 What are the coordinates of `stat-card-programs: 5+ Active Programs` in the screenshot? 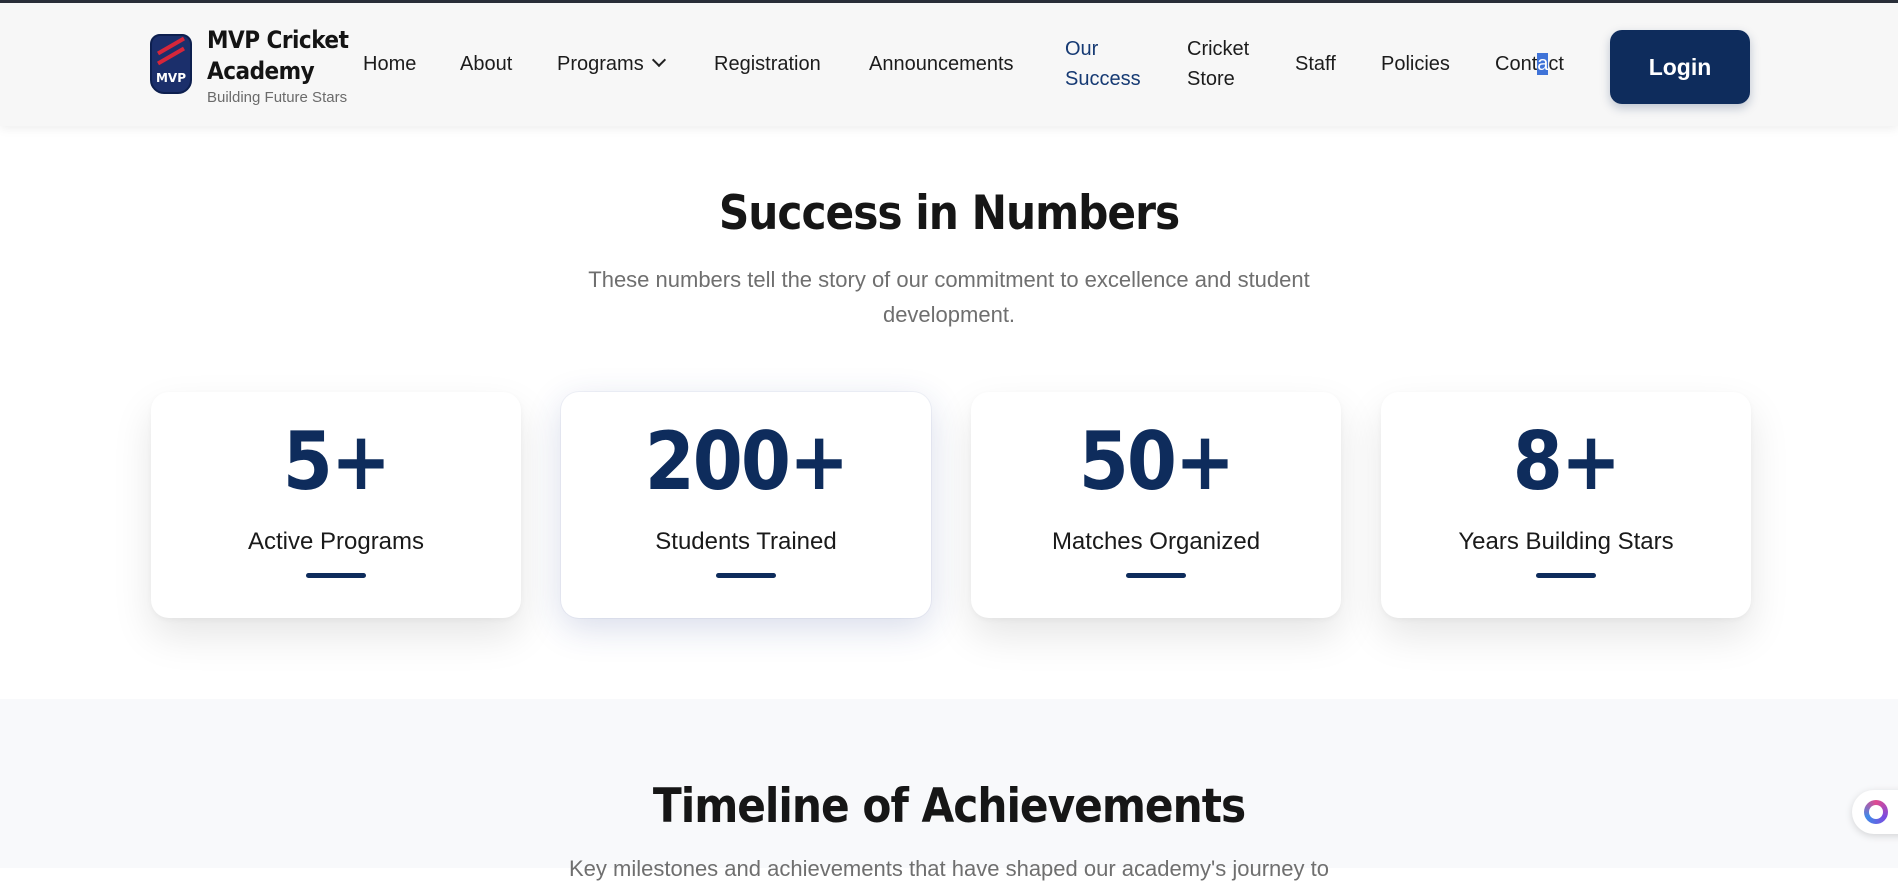 It's located at (336, 505).